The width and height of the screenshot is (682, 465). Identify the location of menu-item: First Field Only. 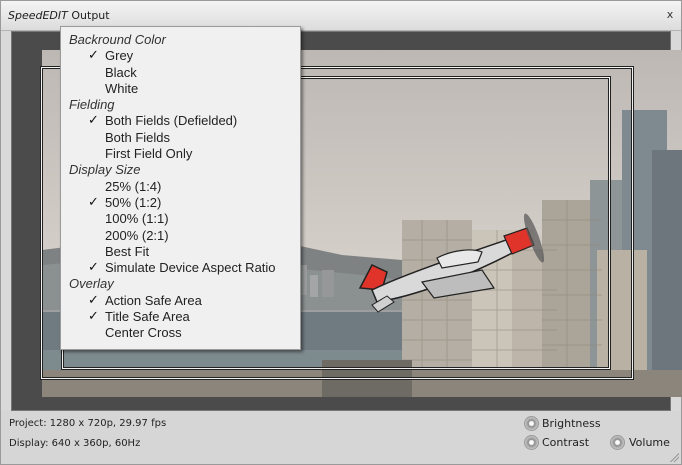
(180, 154).